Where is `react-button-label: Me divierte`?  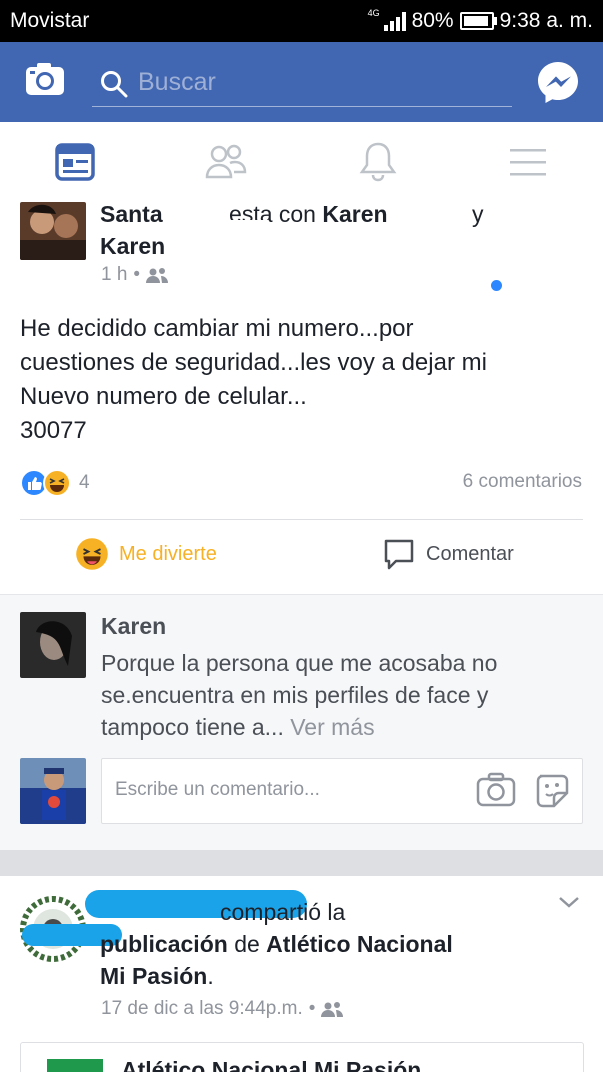 react-button-label: Me divierte is located at coordinates (168, 553).